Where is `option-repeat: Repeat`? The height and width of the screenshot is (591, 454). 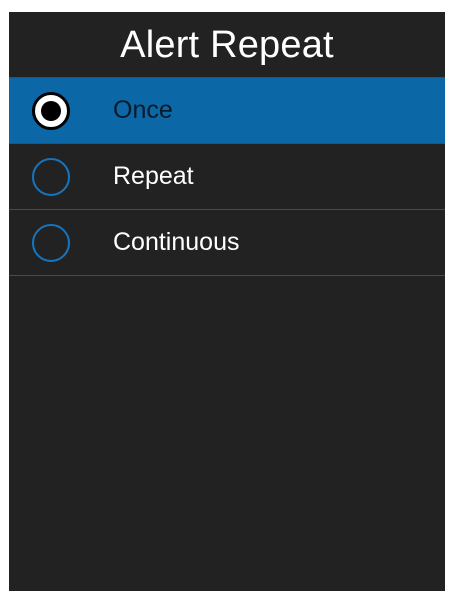 option-repeat: Repeat is located at coordinates (227, 177).